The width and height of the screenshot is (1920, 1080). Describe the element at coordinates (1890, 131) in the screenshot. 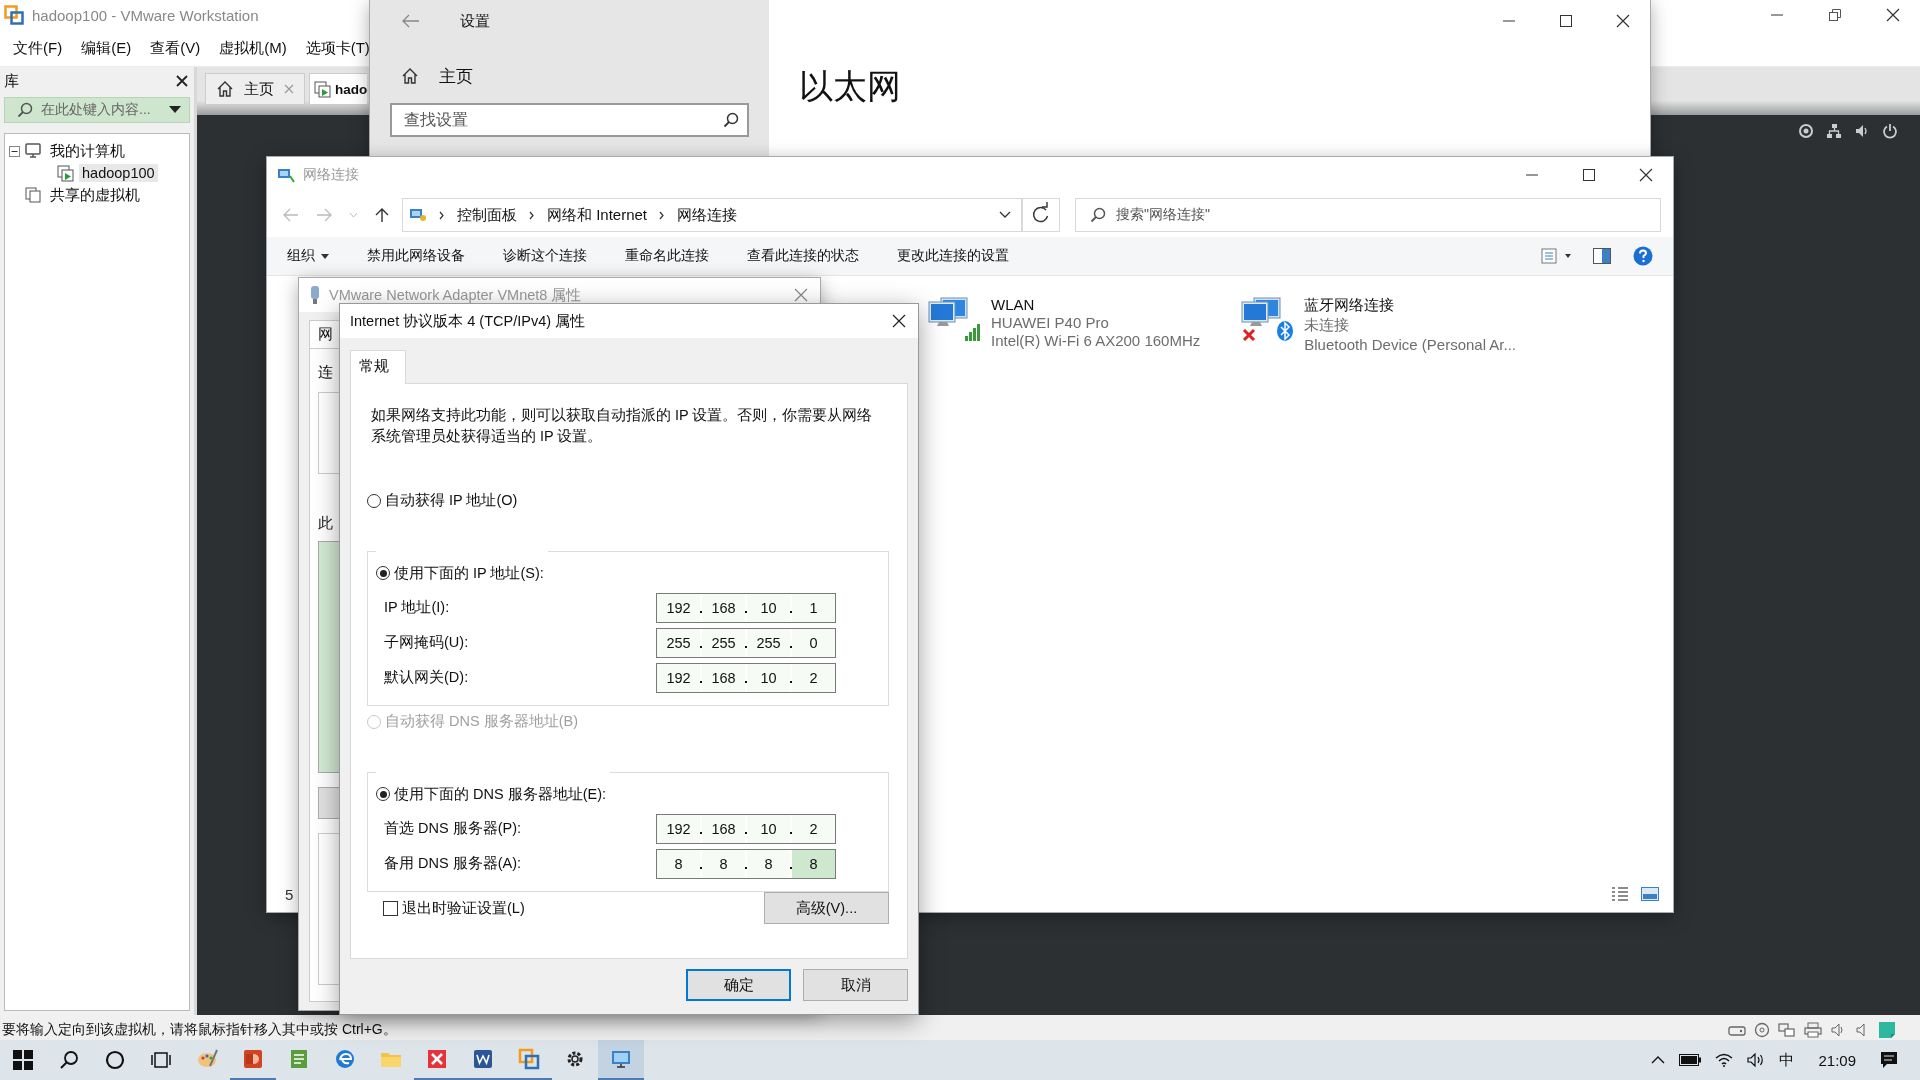

I see `power-icon` at that location.